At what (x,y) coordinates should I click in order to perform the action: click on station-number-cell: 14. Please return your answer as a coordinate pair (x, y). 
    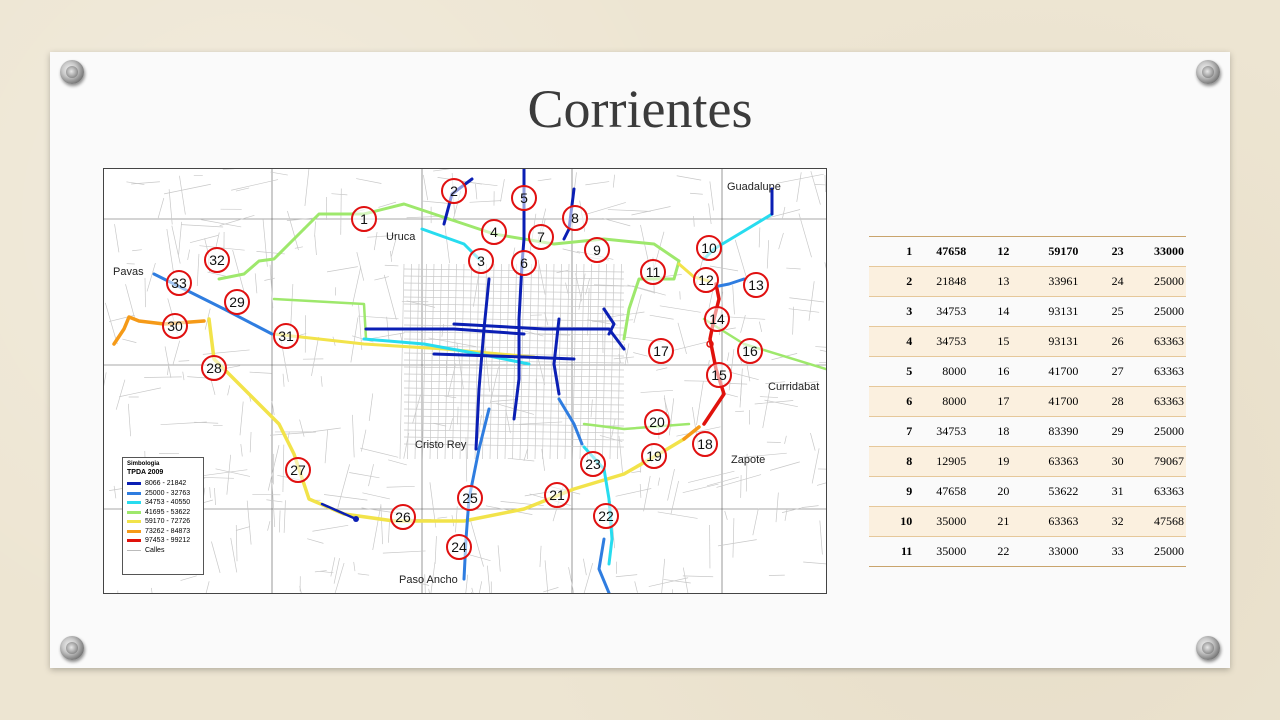
    Looking at the image, I should click on (990, 311).